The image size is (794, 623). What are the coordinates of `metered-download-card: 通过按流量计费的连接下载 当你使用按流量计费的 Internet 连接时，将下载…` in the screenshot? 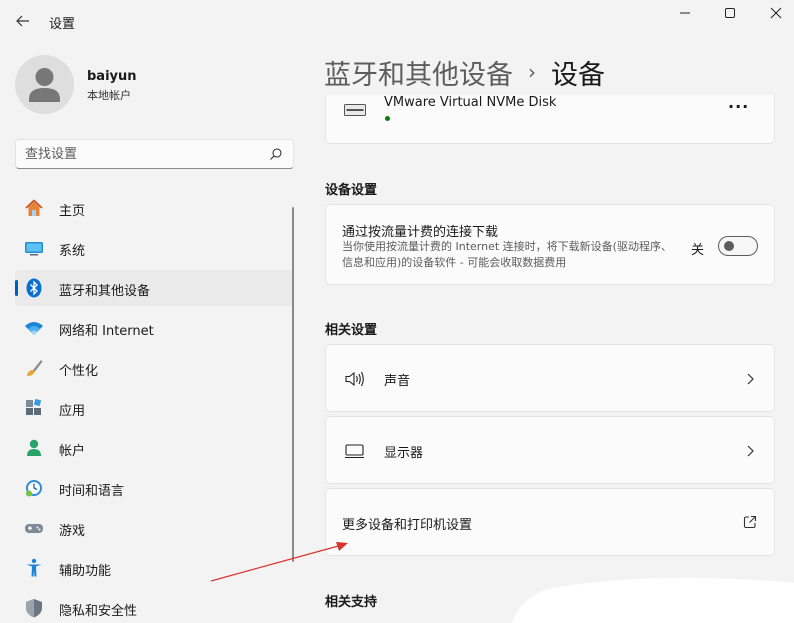 It's located at (550, 244).